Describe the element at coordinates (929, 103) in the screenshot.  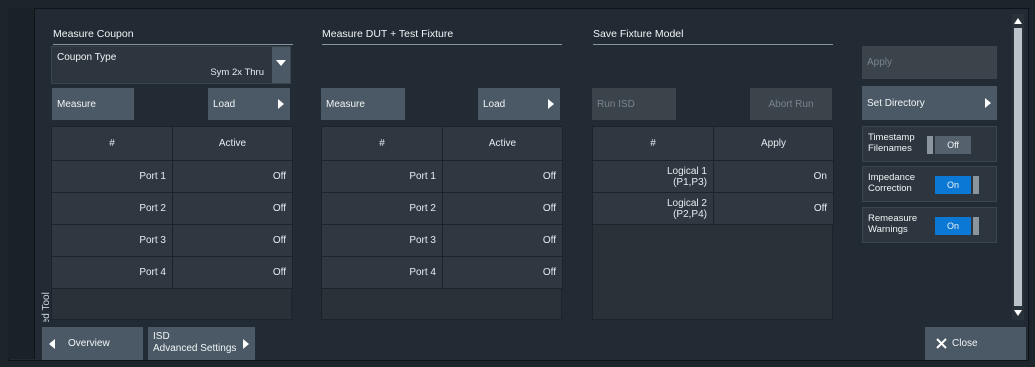
I see `set-directory-button: Set Directory` at that location.